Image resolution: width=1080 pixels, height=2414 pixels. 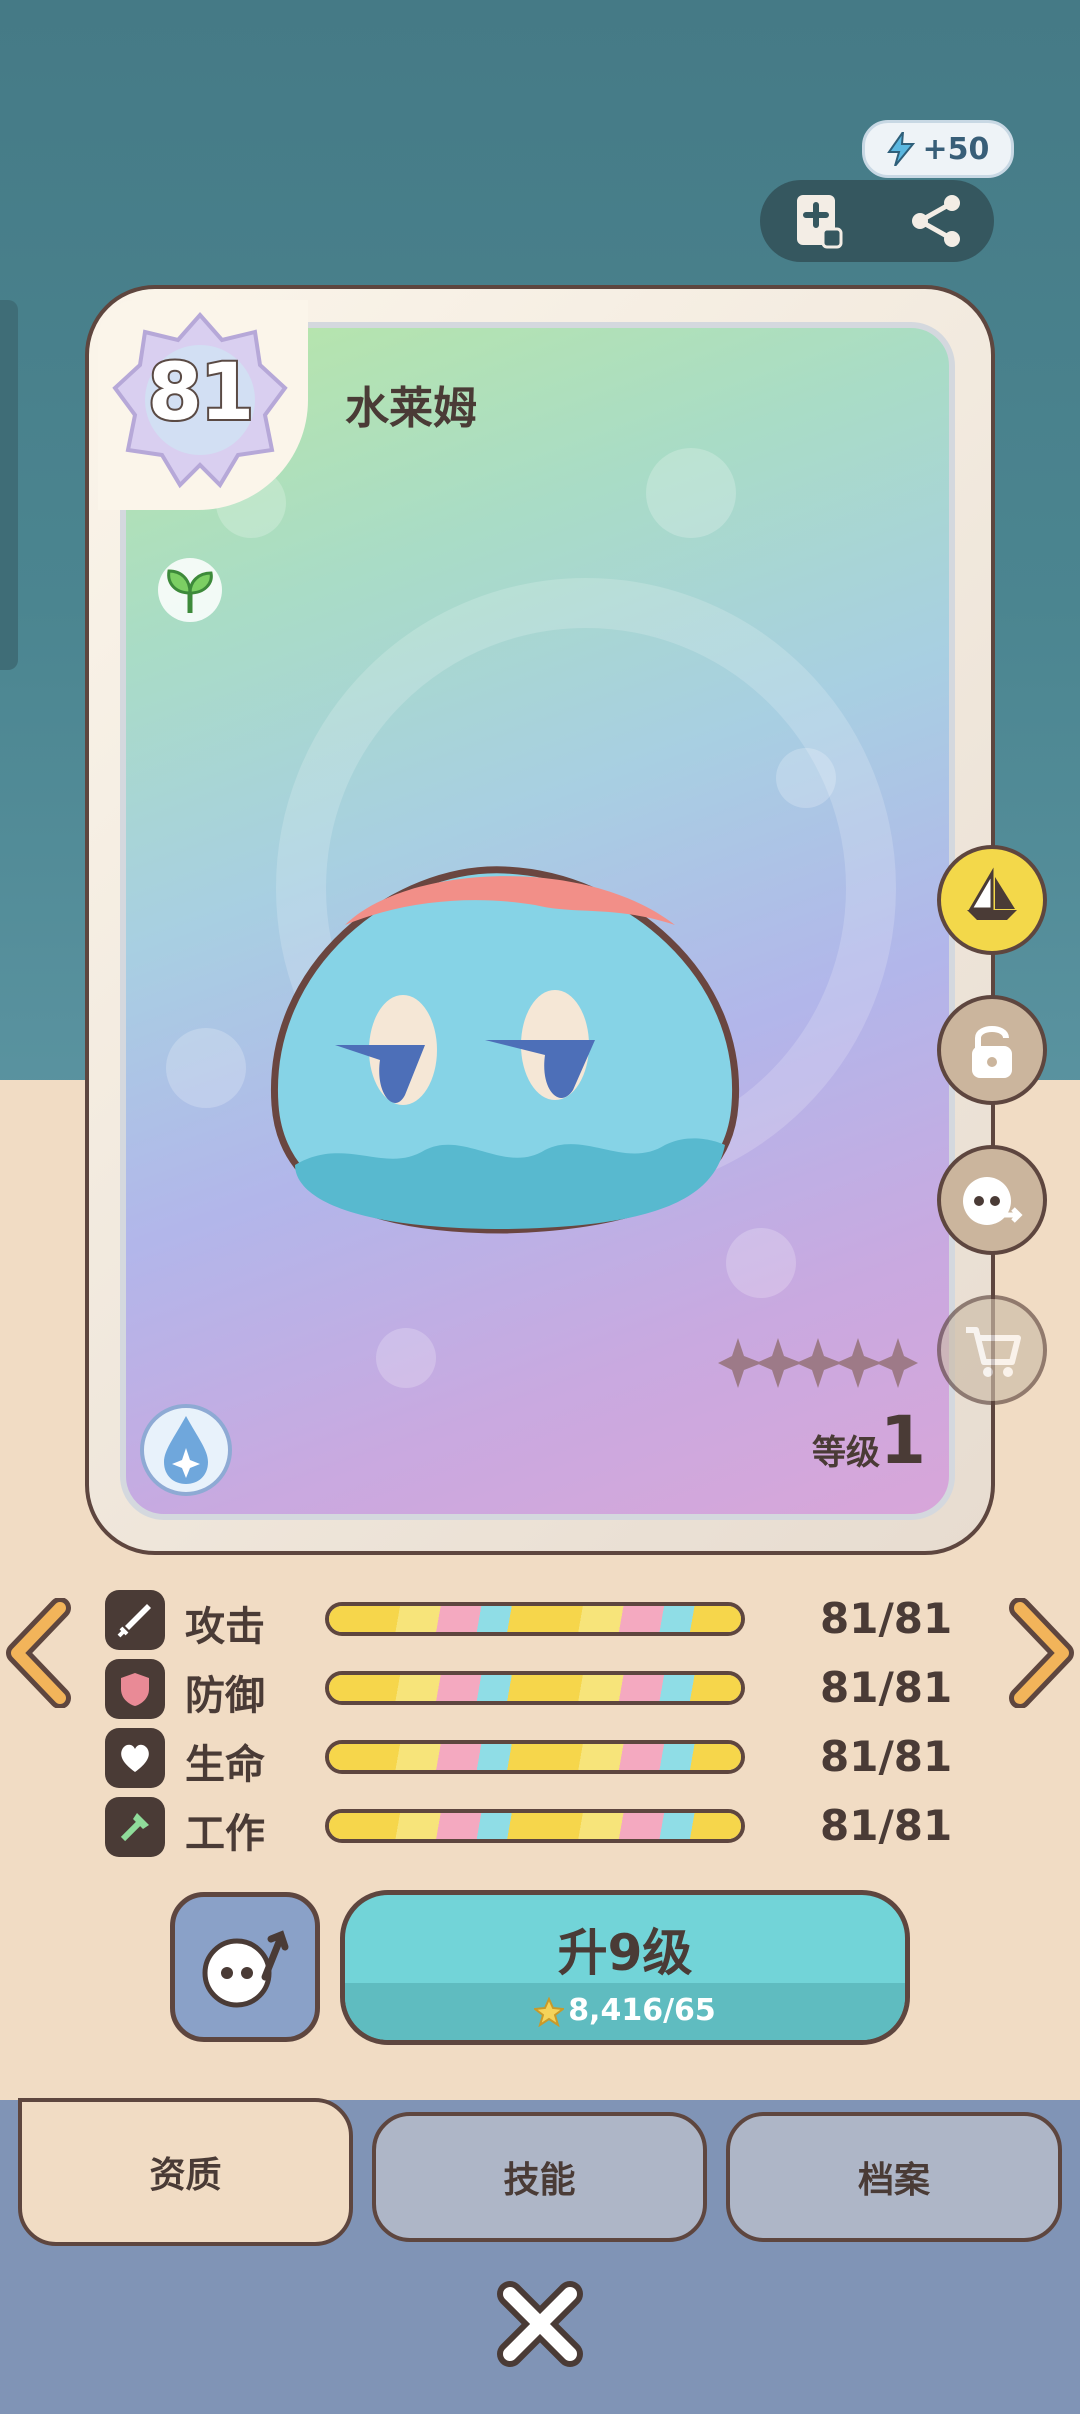 I want to click on level-up-cost: 8,416/65, so click(x=625, y=2010).